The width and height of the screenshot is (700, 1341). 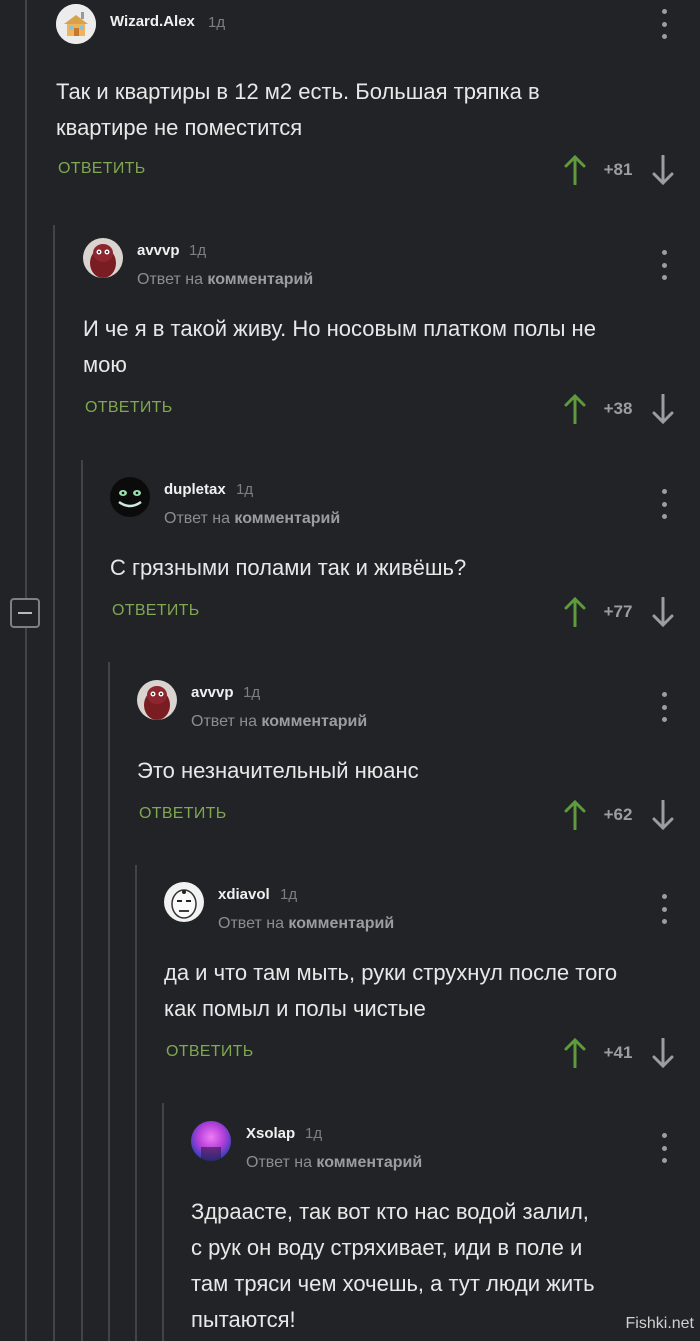 I want to click on vote-score: +77, so click(x=618, y=611).